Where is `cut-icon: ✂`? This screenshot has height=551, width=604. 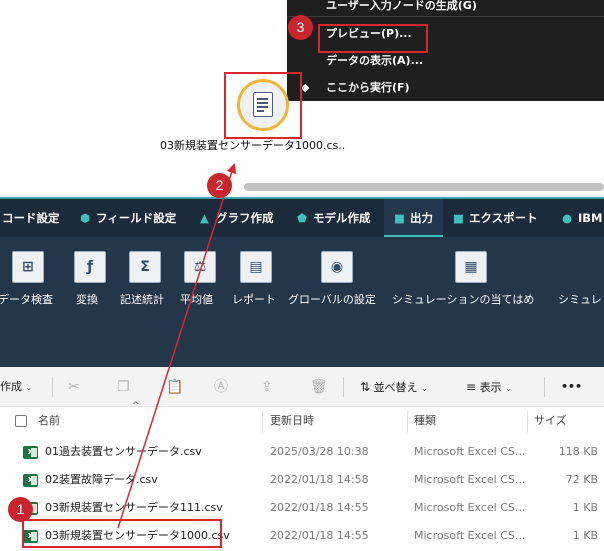 cut-icon: ✂ is located at coordinates (74, 387).